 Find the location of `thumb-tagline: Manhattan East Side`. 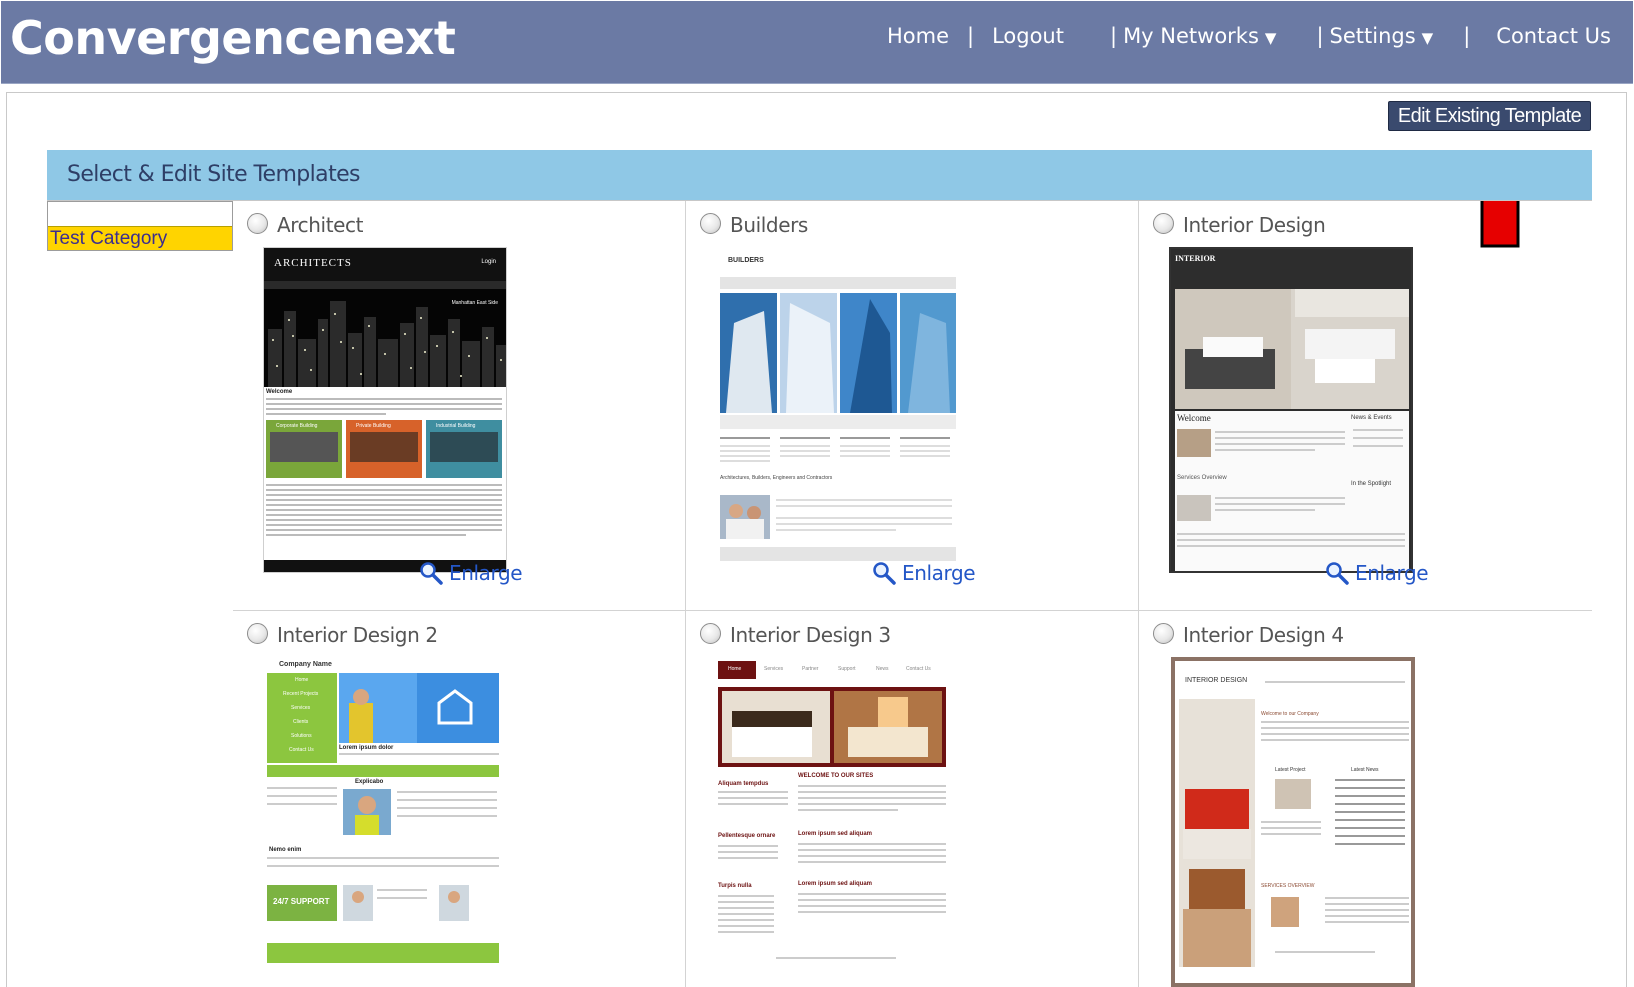

thumb-tagline: Manhattan East Side is located at coordinates (474, 303).